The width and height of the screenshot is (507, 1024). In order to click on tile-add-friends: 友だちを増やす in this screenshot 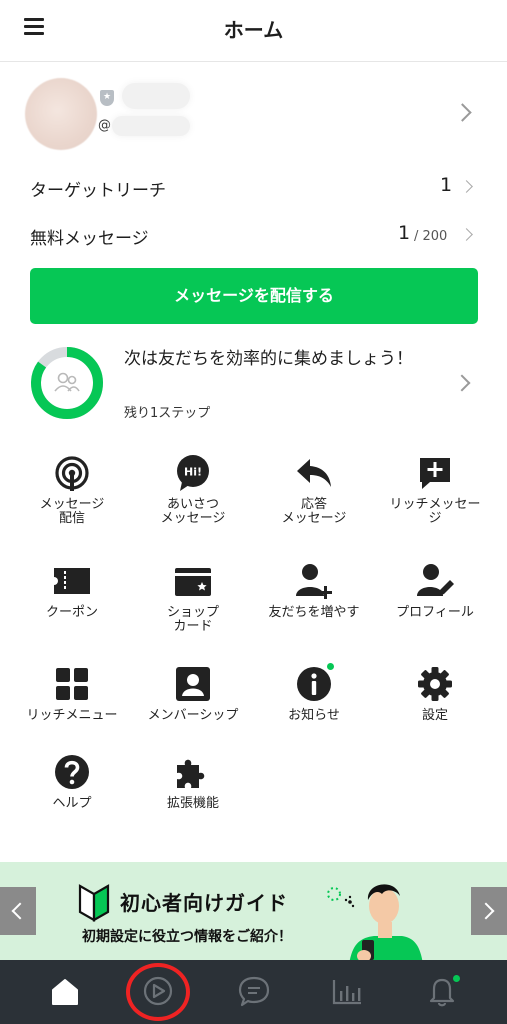, I will do `click(314, 591)`.